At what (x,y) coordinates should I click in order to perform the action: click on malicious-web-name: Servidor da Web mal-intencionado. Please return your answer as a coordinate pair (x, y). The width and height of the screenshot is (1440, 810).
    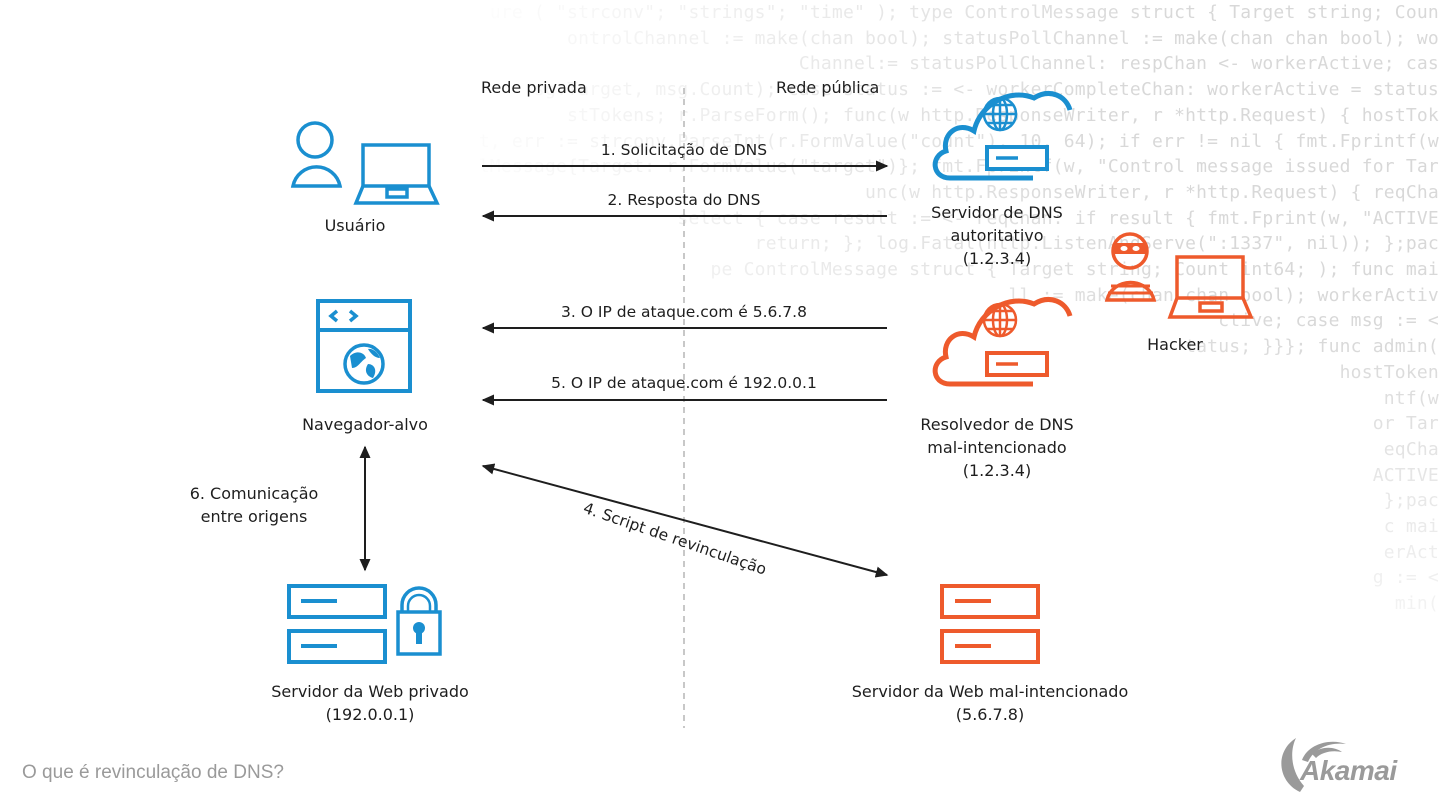
    Looking at the image, I should click on (990, 691).